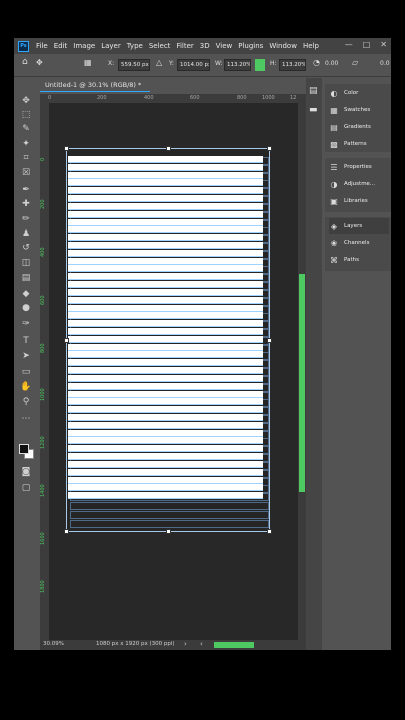 The height and width of the screenshot is (720, 405). What do you see at coordinates (26, 204) in the screenshot?
I see `healing-icon: ✚` at bounding box center [26, 204].